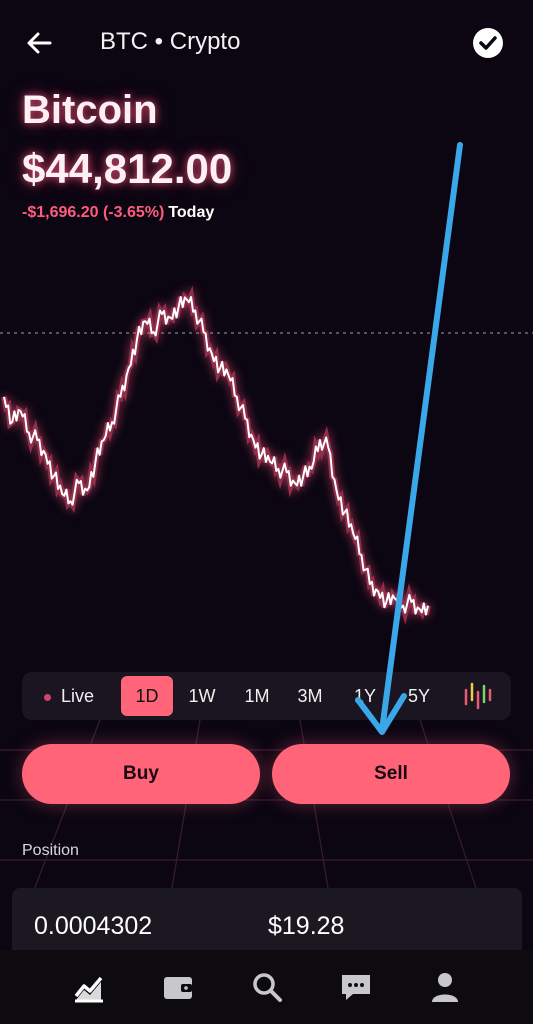 This screenshot has height=1024, width=533. I want to click on app-header: BTC • Crypto, so click(266, 44).